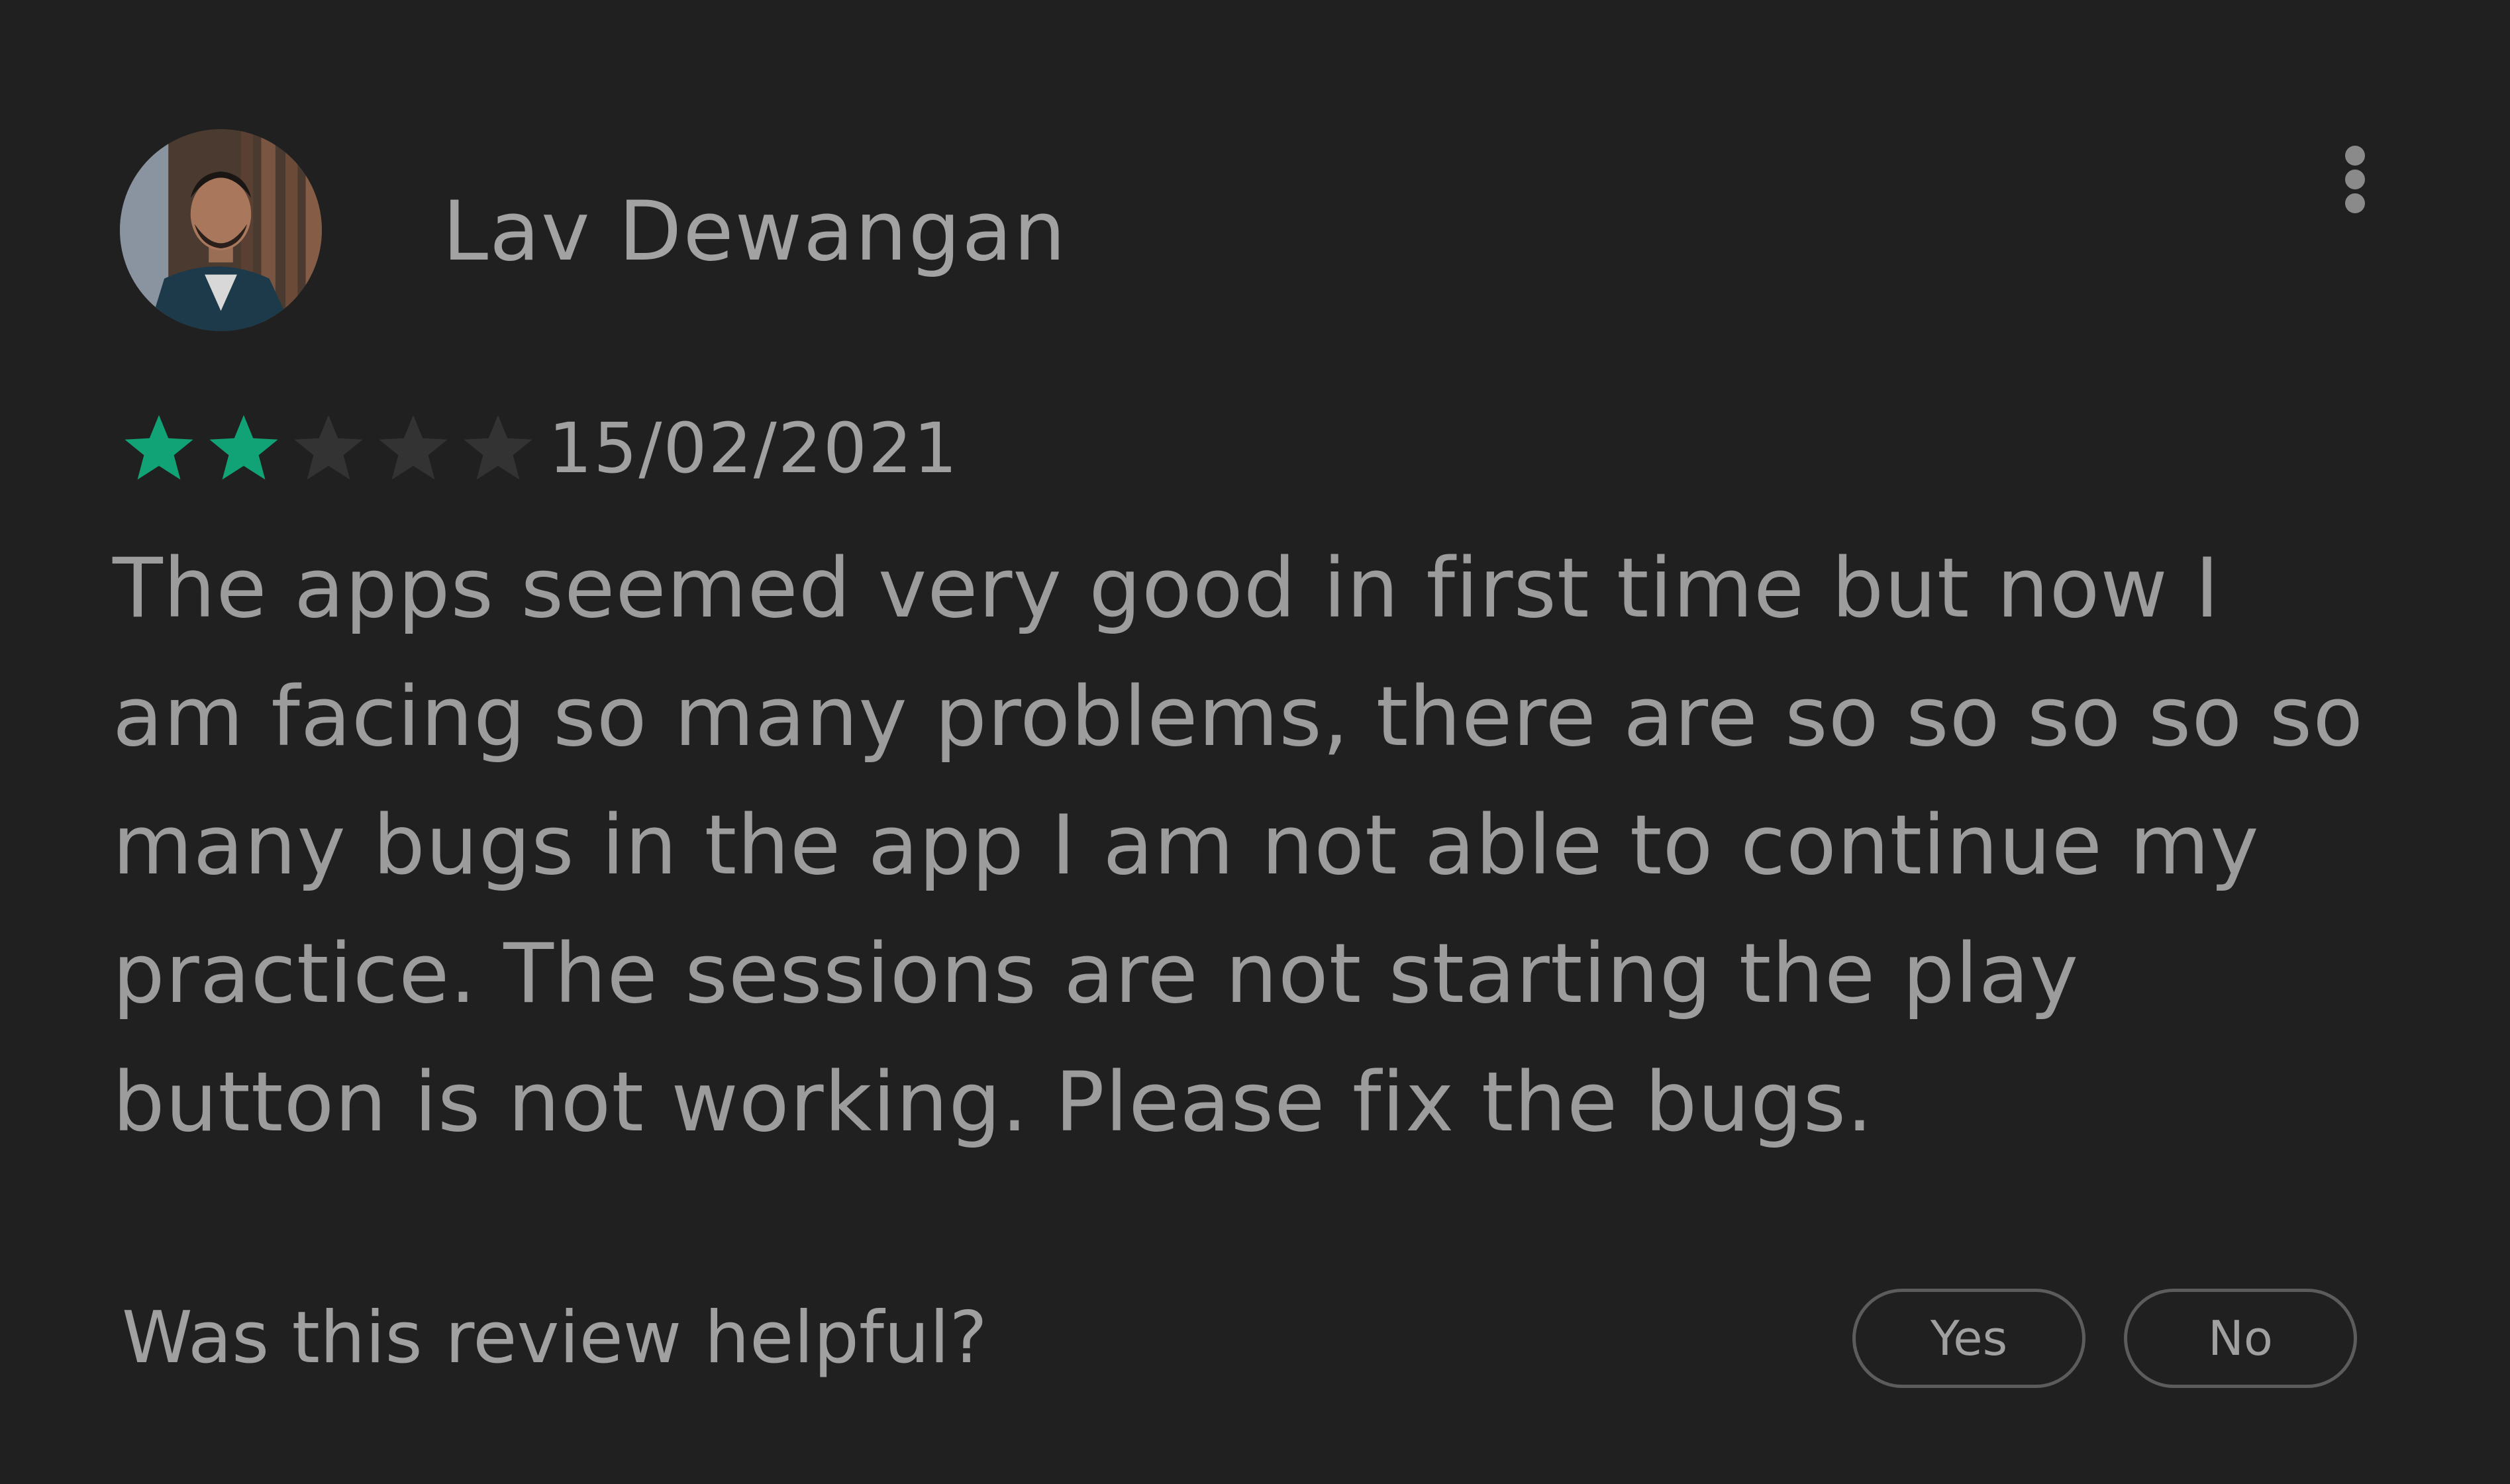  What do you see at coordinates (554, 1338) in the screenshot?
I see `helpful-question: Was this review helpful?` at bounding box center [554, 1338].